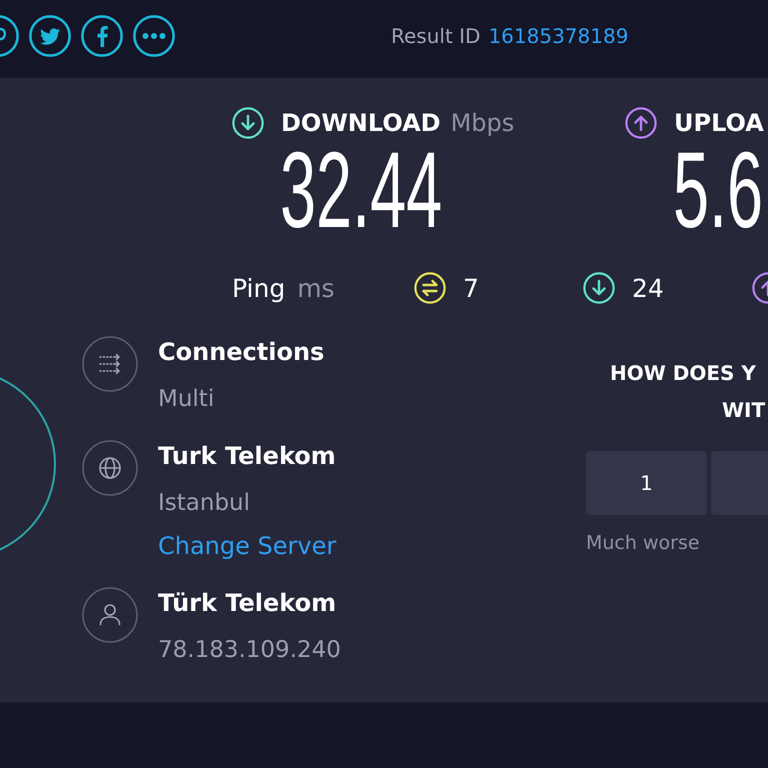 The width and height of the screenshot is (768, 768). I want to click on globe-icon, so click(110, 468).